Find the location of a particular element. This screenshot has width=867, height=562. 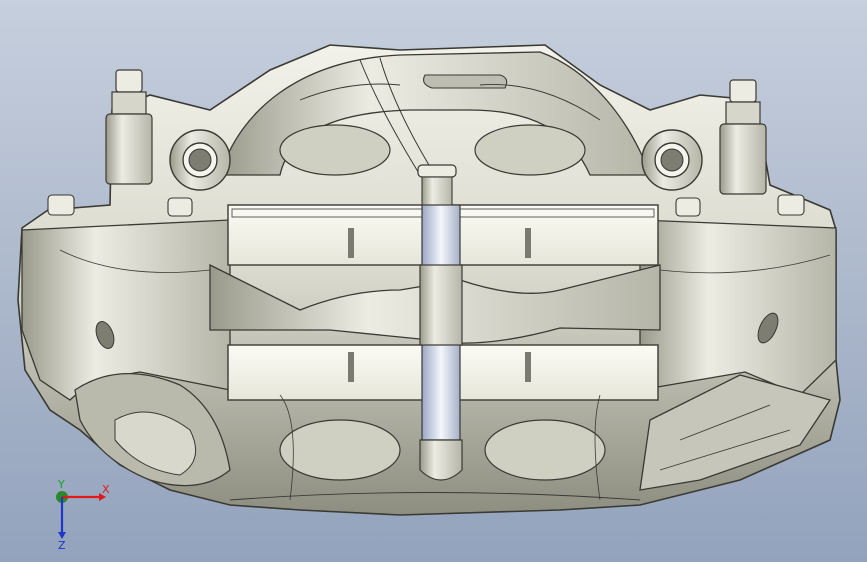

bleed-screw-left is located at coordinates (129, 127).